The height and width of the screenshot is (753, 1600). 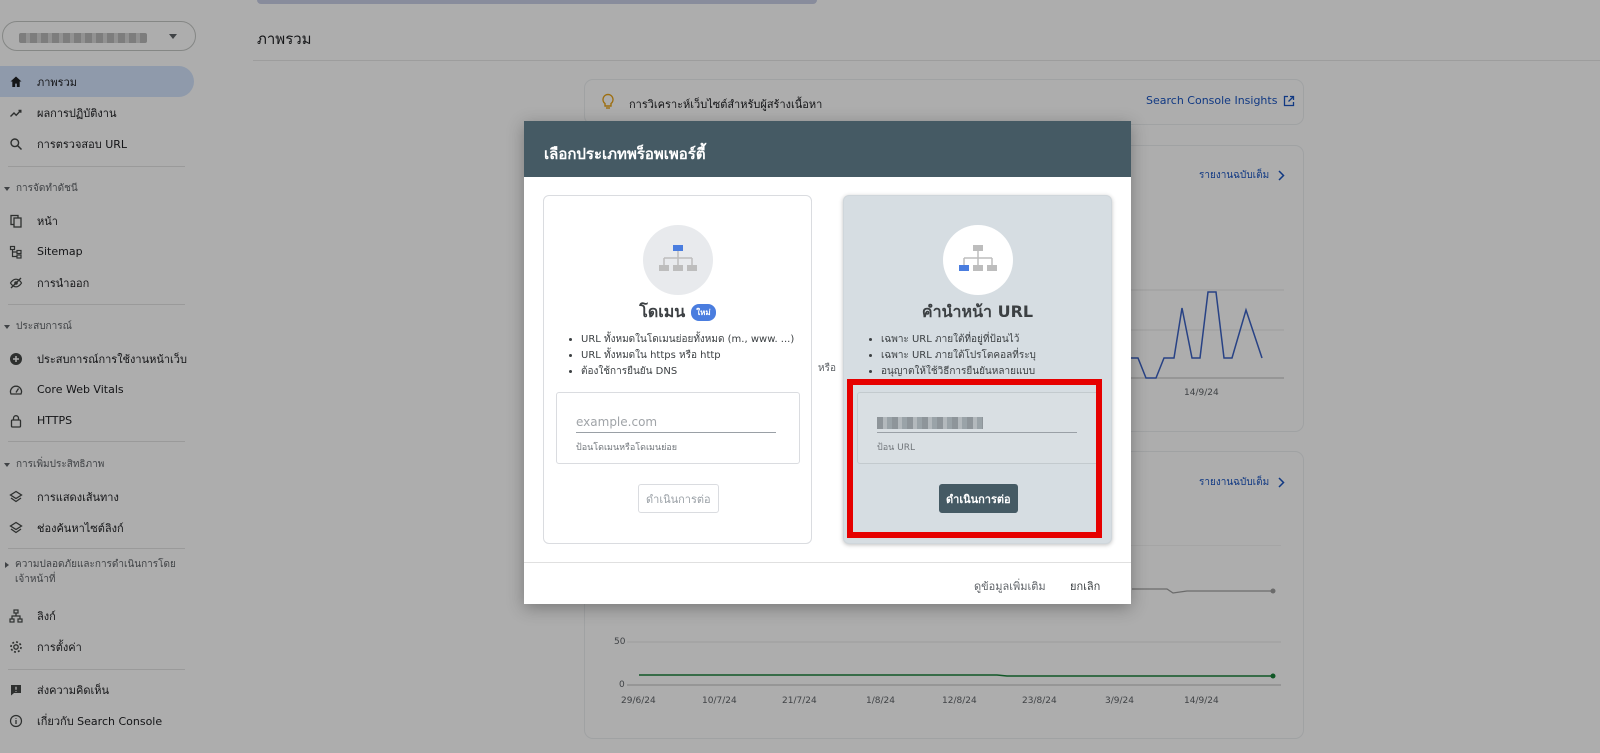 I want to click on divider, so click(x=827, y=562).